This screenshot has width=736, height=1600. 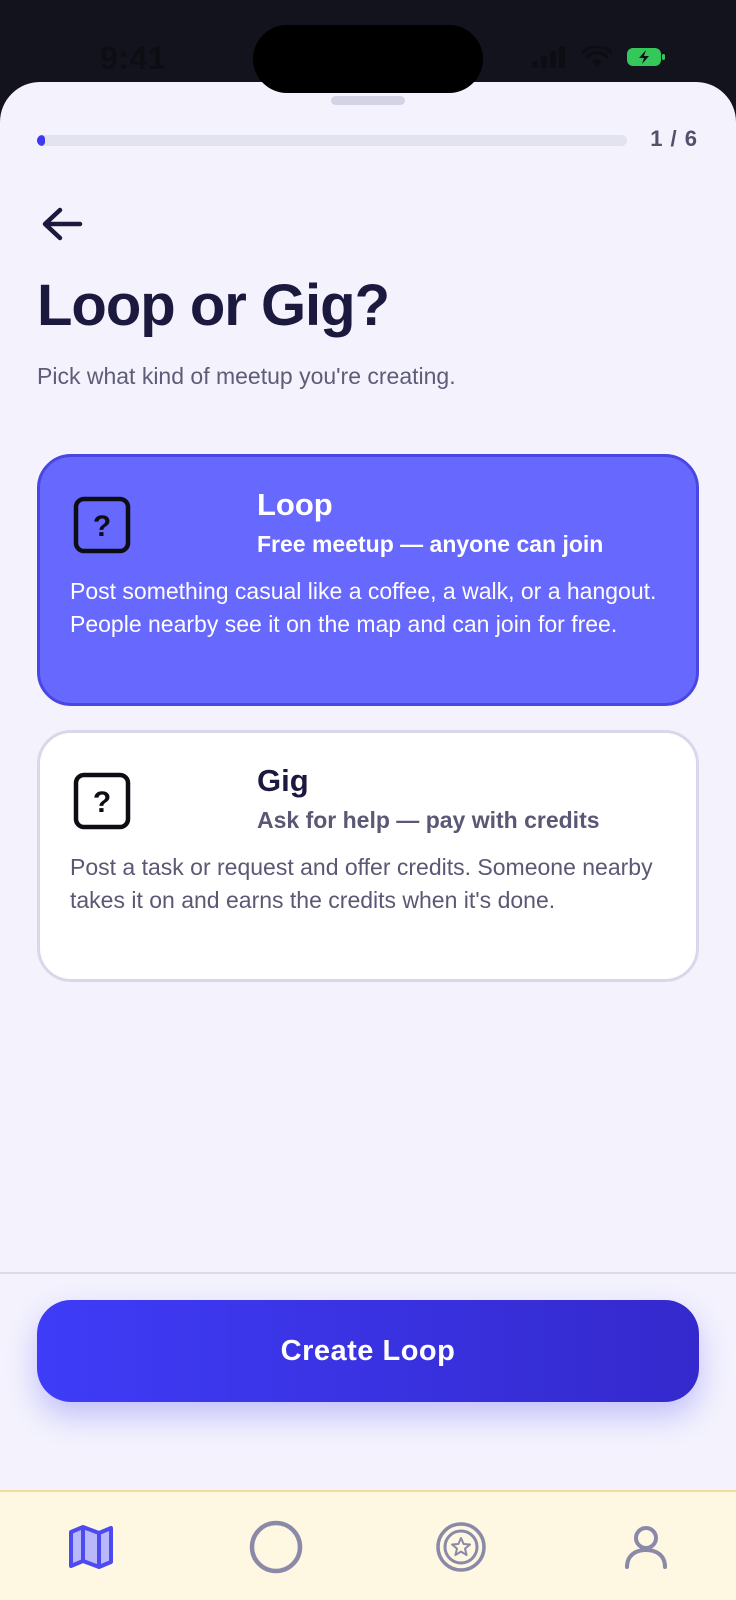 I want to click on status-icons, so click(x=599, y=57).